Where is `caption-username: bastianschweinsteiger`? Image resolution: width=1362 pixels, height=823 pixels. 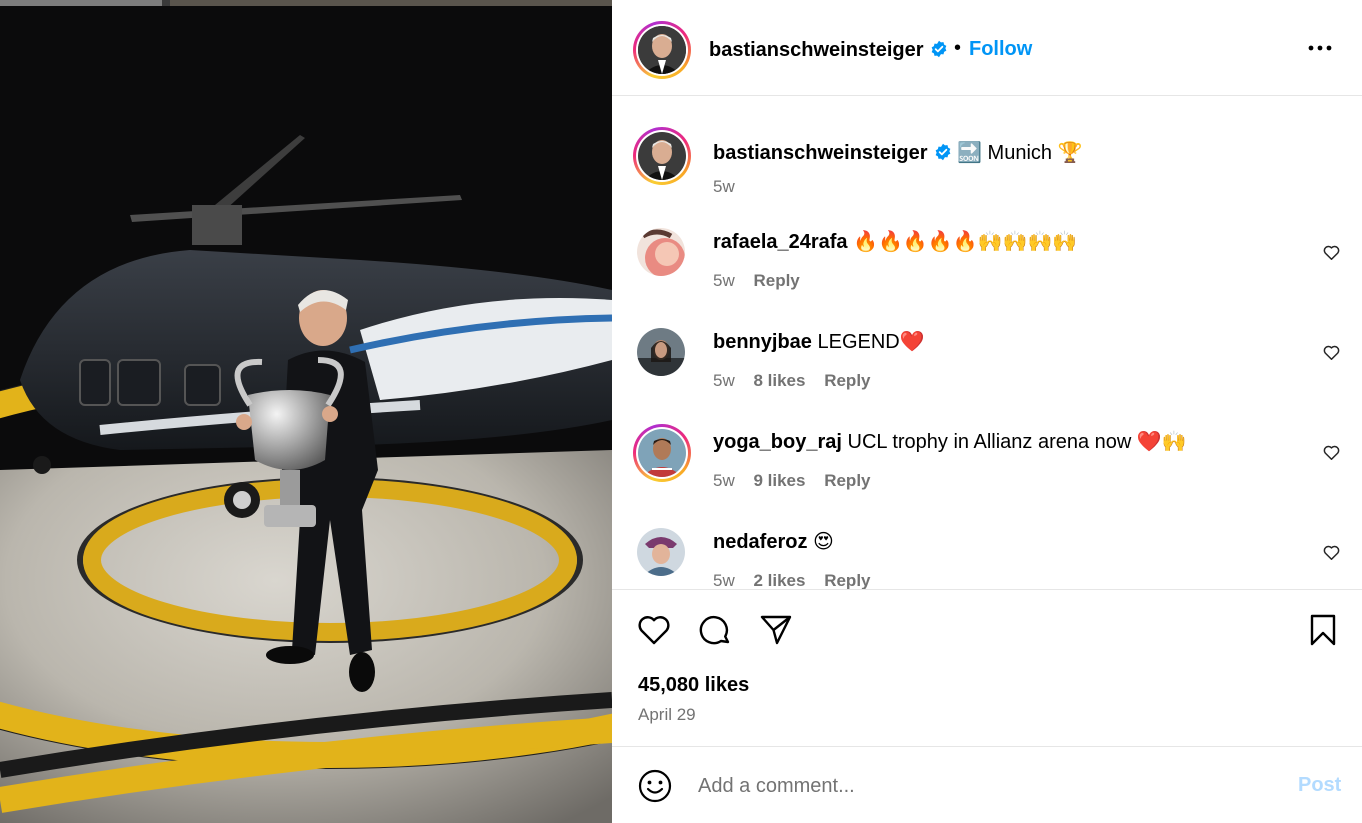 caption-username: bastianschweinsteiger is located at coordinates (820, 153).